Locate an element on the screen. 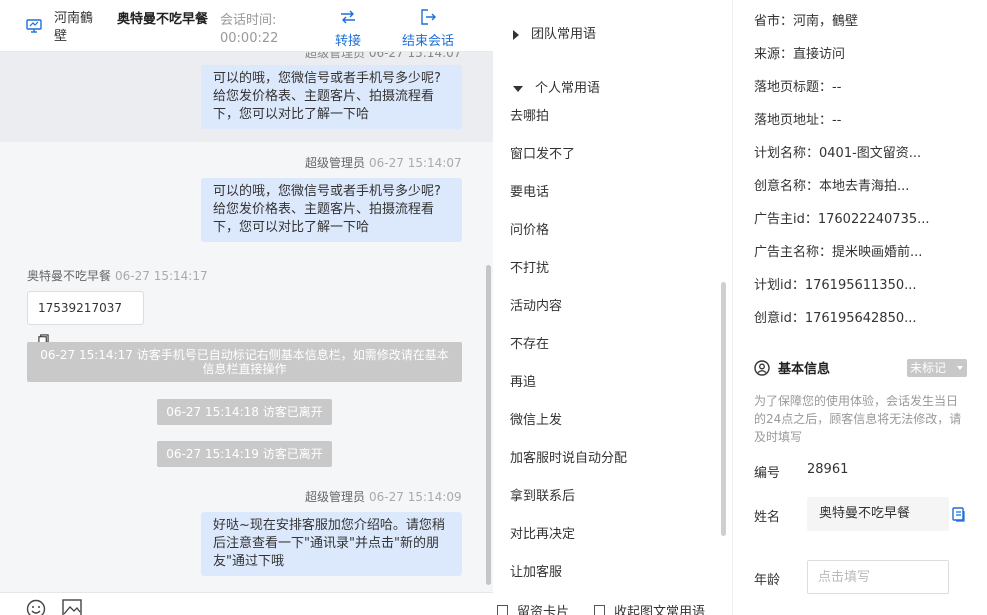 This screenshot has width=987, height=615. name-field: 奥特曼不吃早餐 is located at coordinates (878, 514).